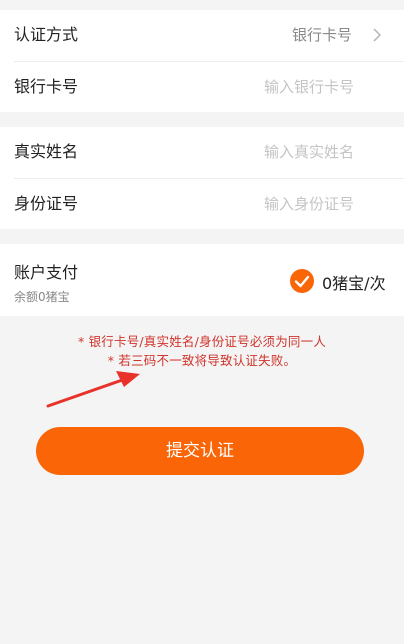  What do you see at coordinates (354, 283) in the screenshot?
I see `payment-price: 0猪宝/次` at bounding box center [354, 283].